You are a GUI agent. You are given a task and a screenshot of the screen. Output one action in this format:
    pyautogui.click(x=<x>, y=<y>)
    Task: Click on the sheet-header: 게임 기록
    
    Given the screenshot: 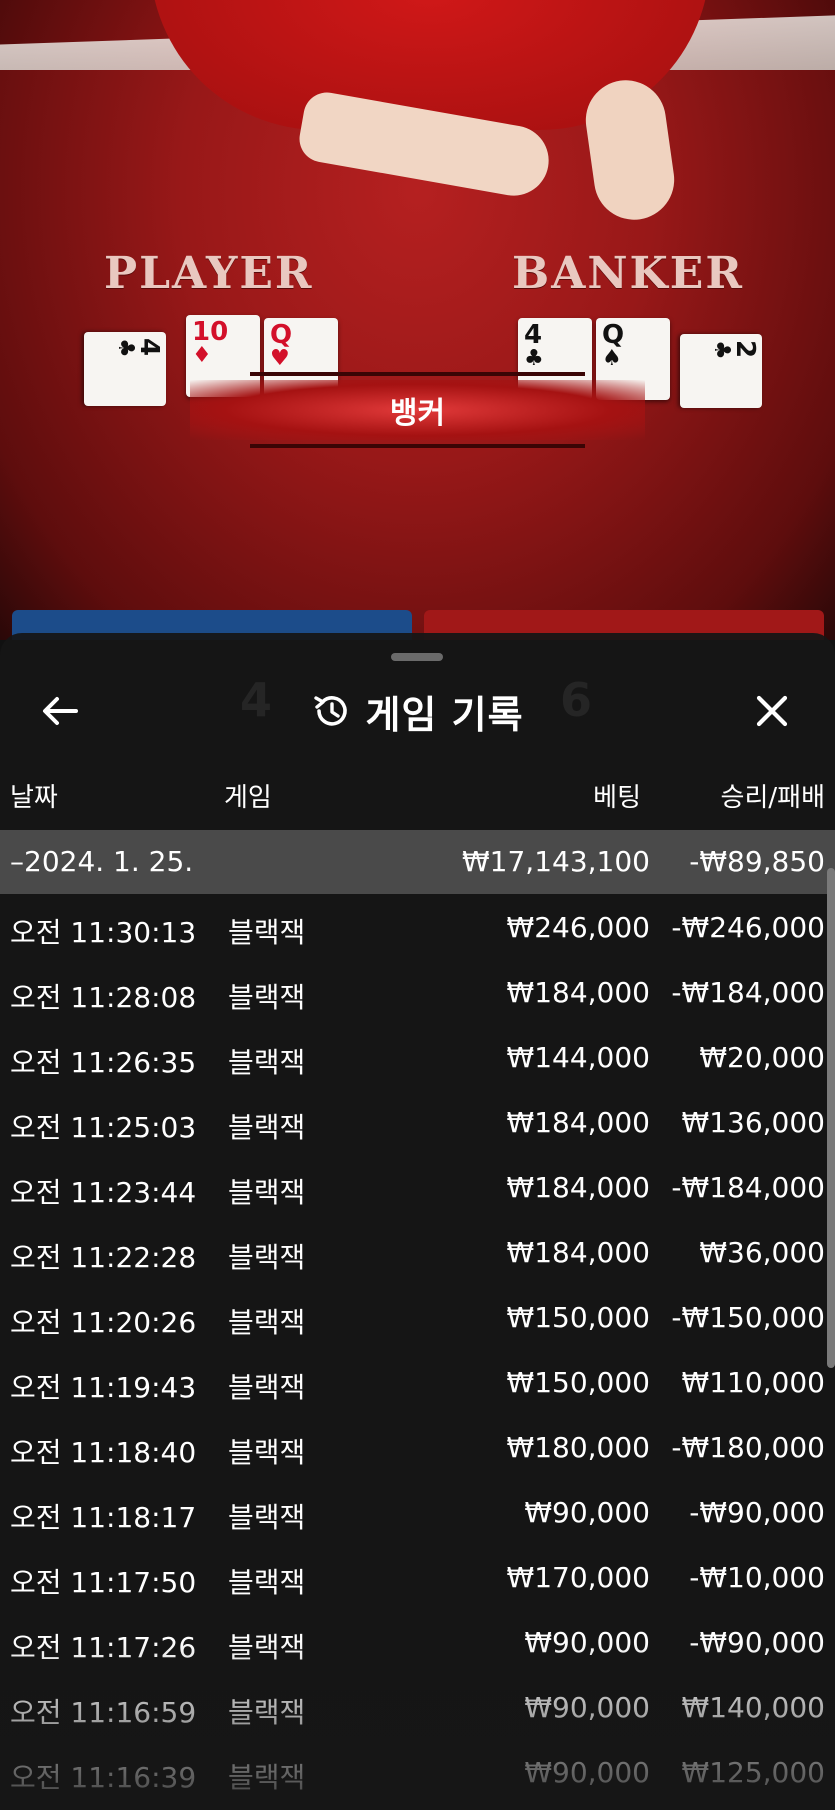 What is the action you would take?
    pyautogui.click(x=417, y=711)
    